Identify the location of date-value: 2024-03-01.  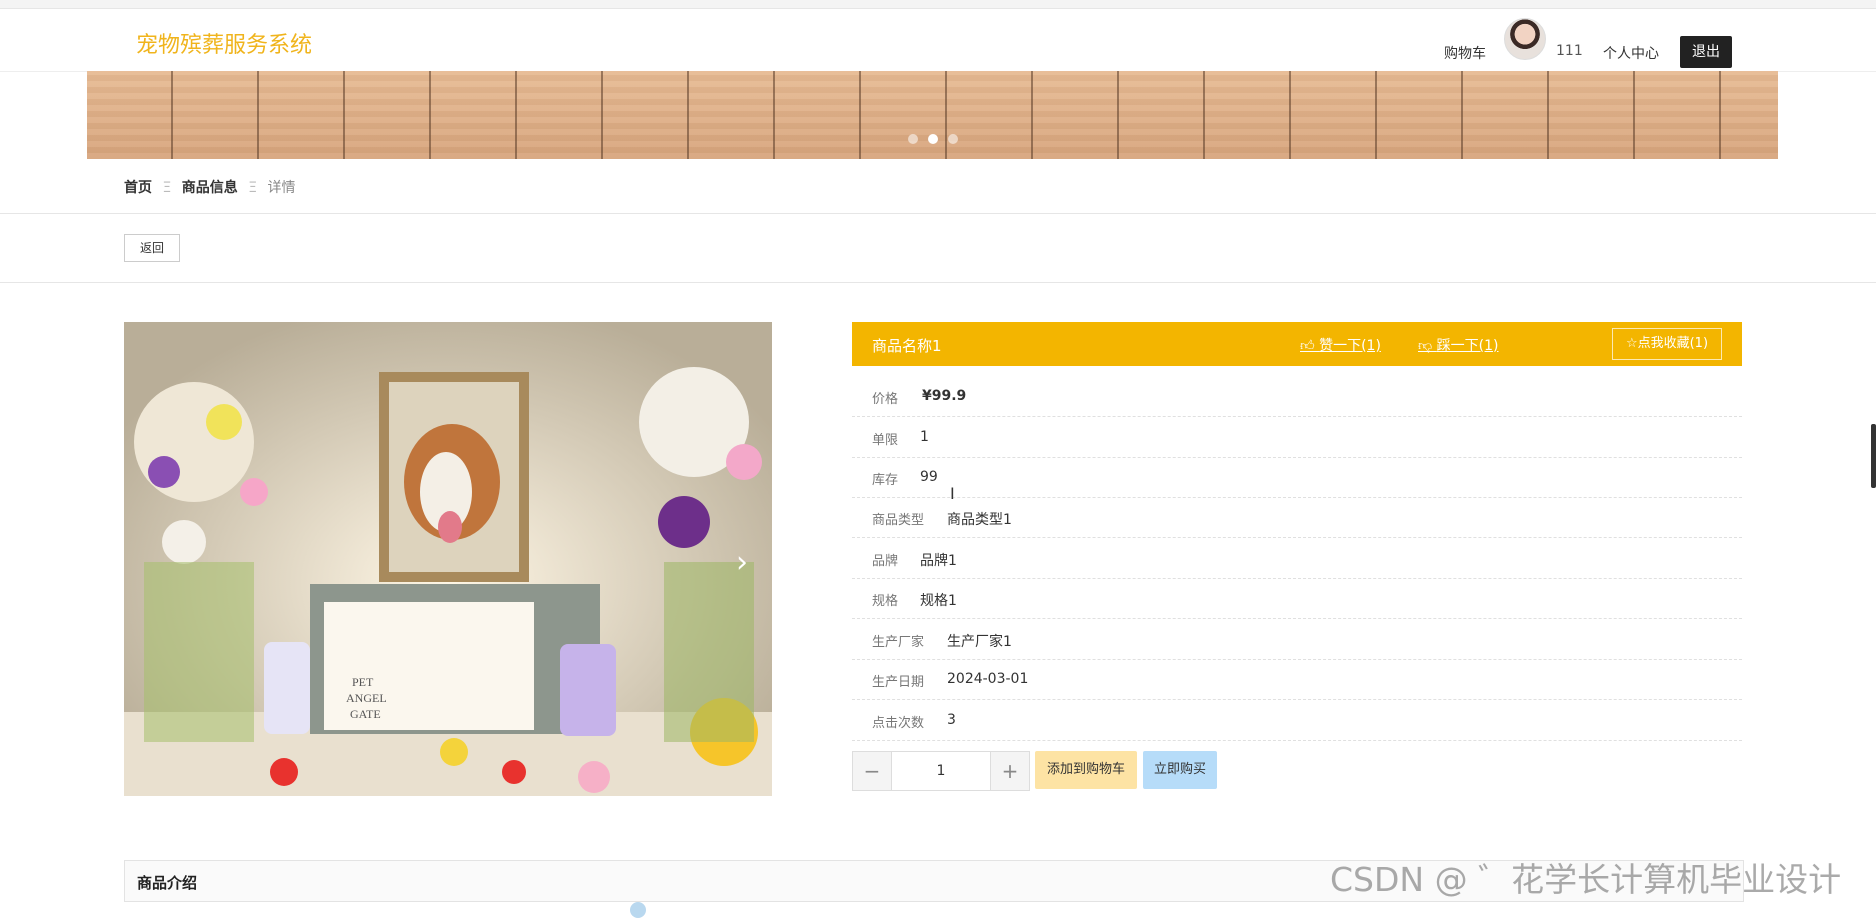
(988, 679).